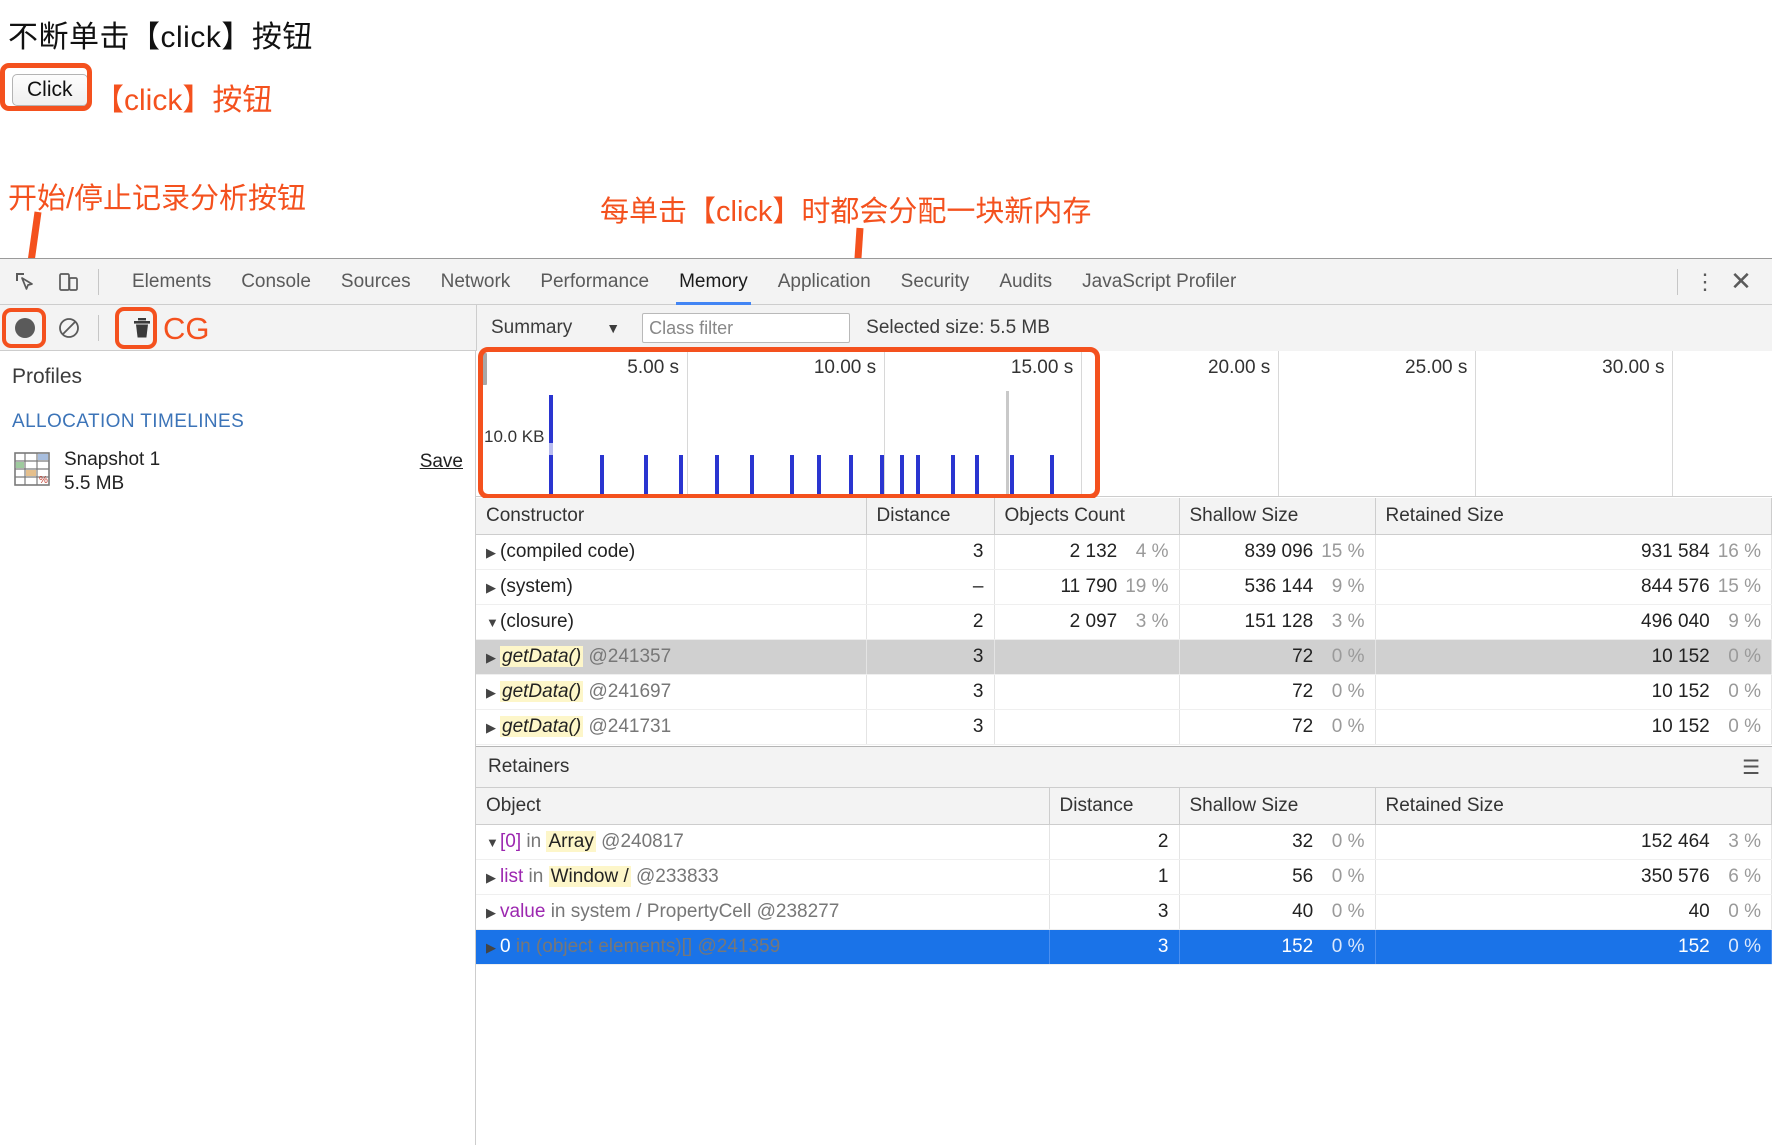 The height and width of the screenshot is (1145, 1772). What do you see at coordinates (514, 436) in the screenshot?
I see `memory-scale-label: 10.0 KB` at bounding box center [514, 436].